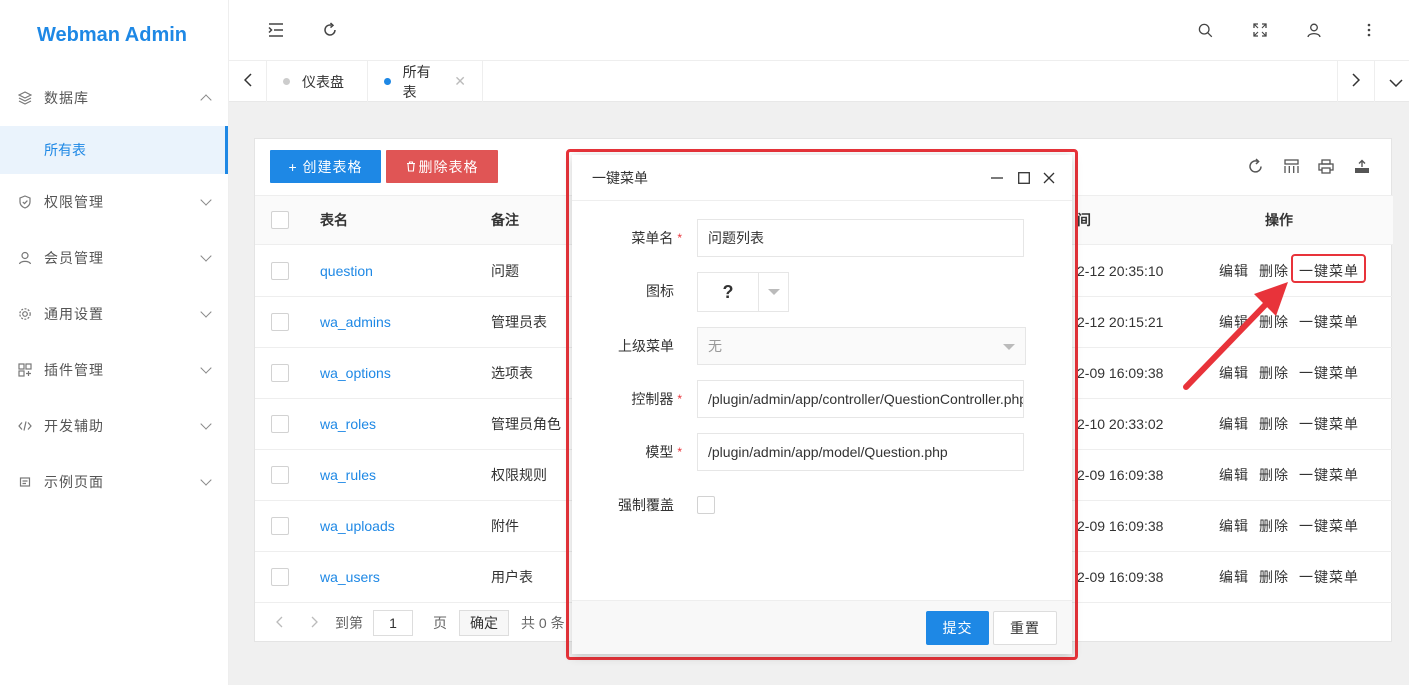 This screenshot has height=685, width=1409. I want to click on app-logo: Webman Admin, so click(112, 34).